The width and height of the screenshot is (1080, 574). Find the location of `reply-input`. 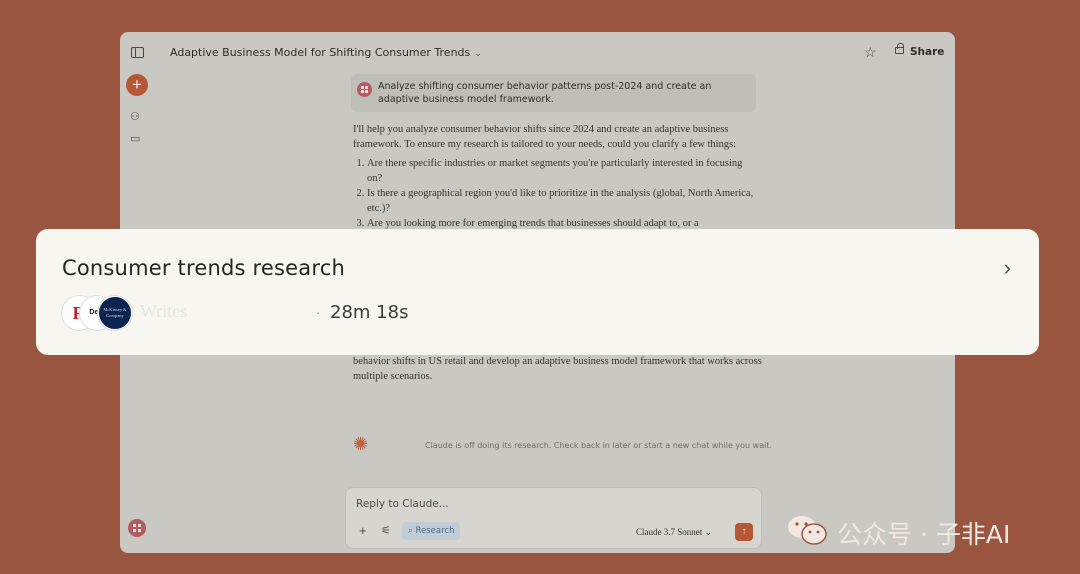

reply-input is located at coordinates (546, 504).